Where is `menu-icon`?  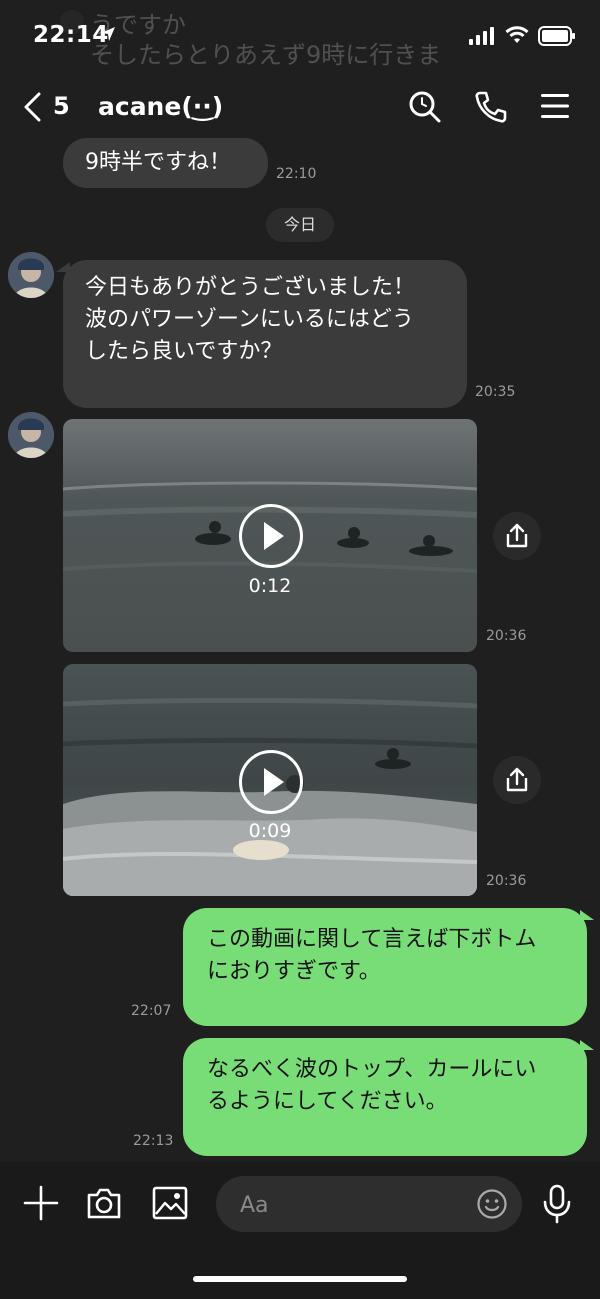
menu-icon is located at coordinates (555, 106).